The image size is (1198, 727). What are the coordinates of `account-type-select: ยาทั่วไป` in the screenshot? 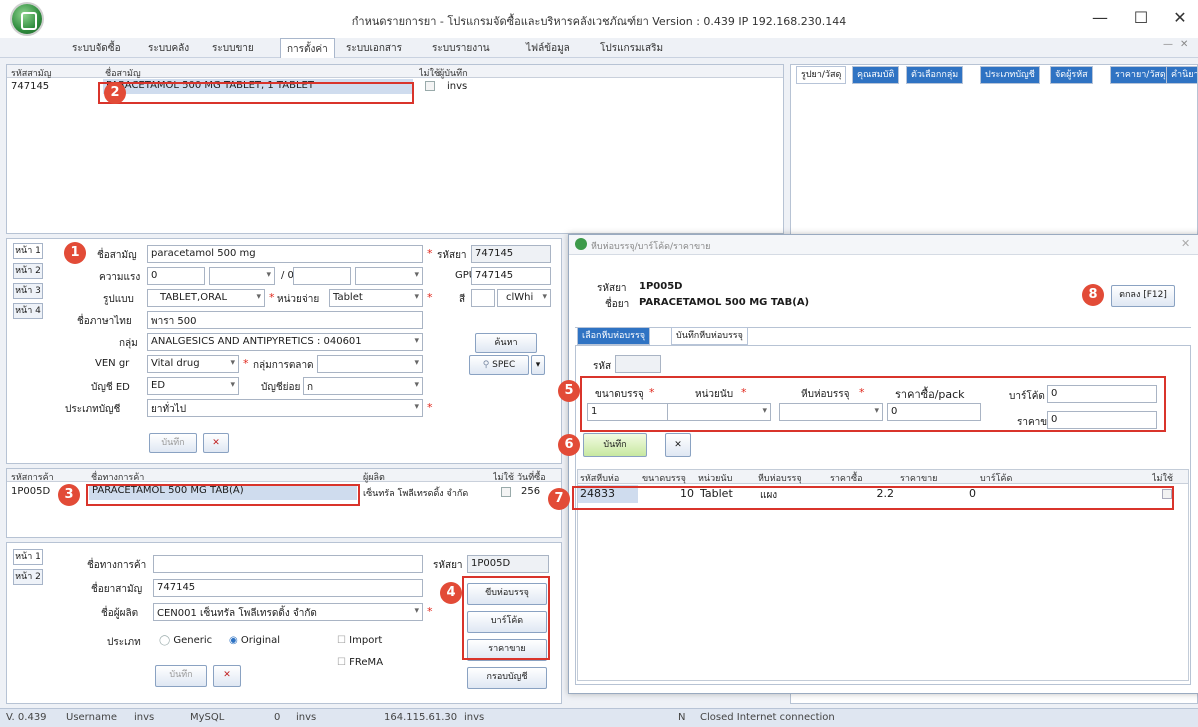 It's located at (285, 408).